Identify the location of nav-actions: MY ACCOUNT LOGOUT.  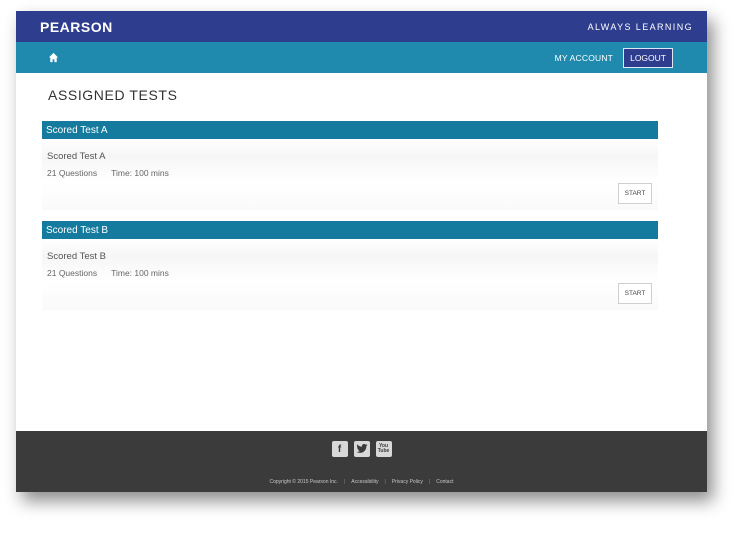
(614, 57).